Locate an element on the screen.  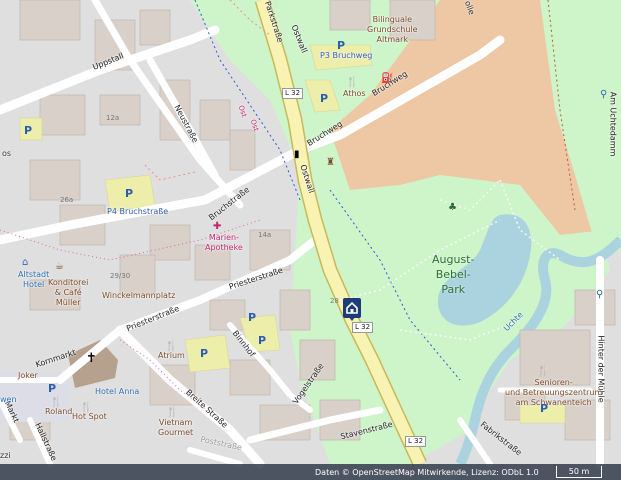
hotel-icon: ⌂ is located at coordinates (25, 263).